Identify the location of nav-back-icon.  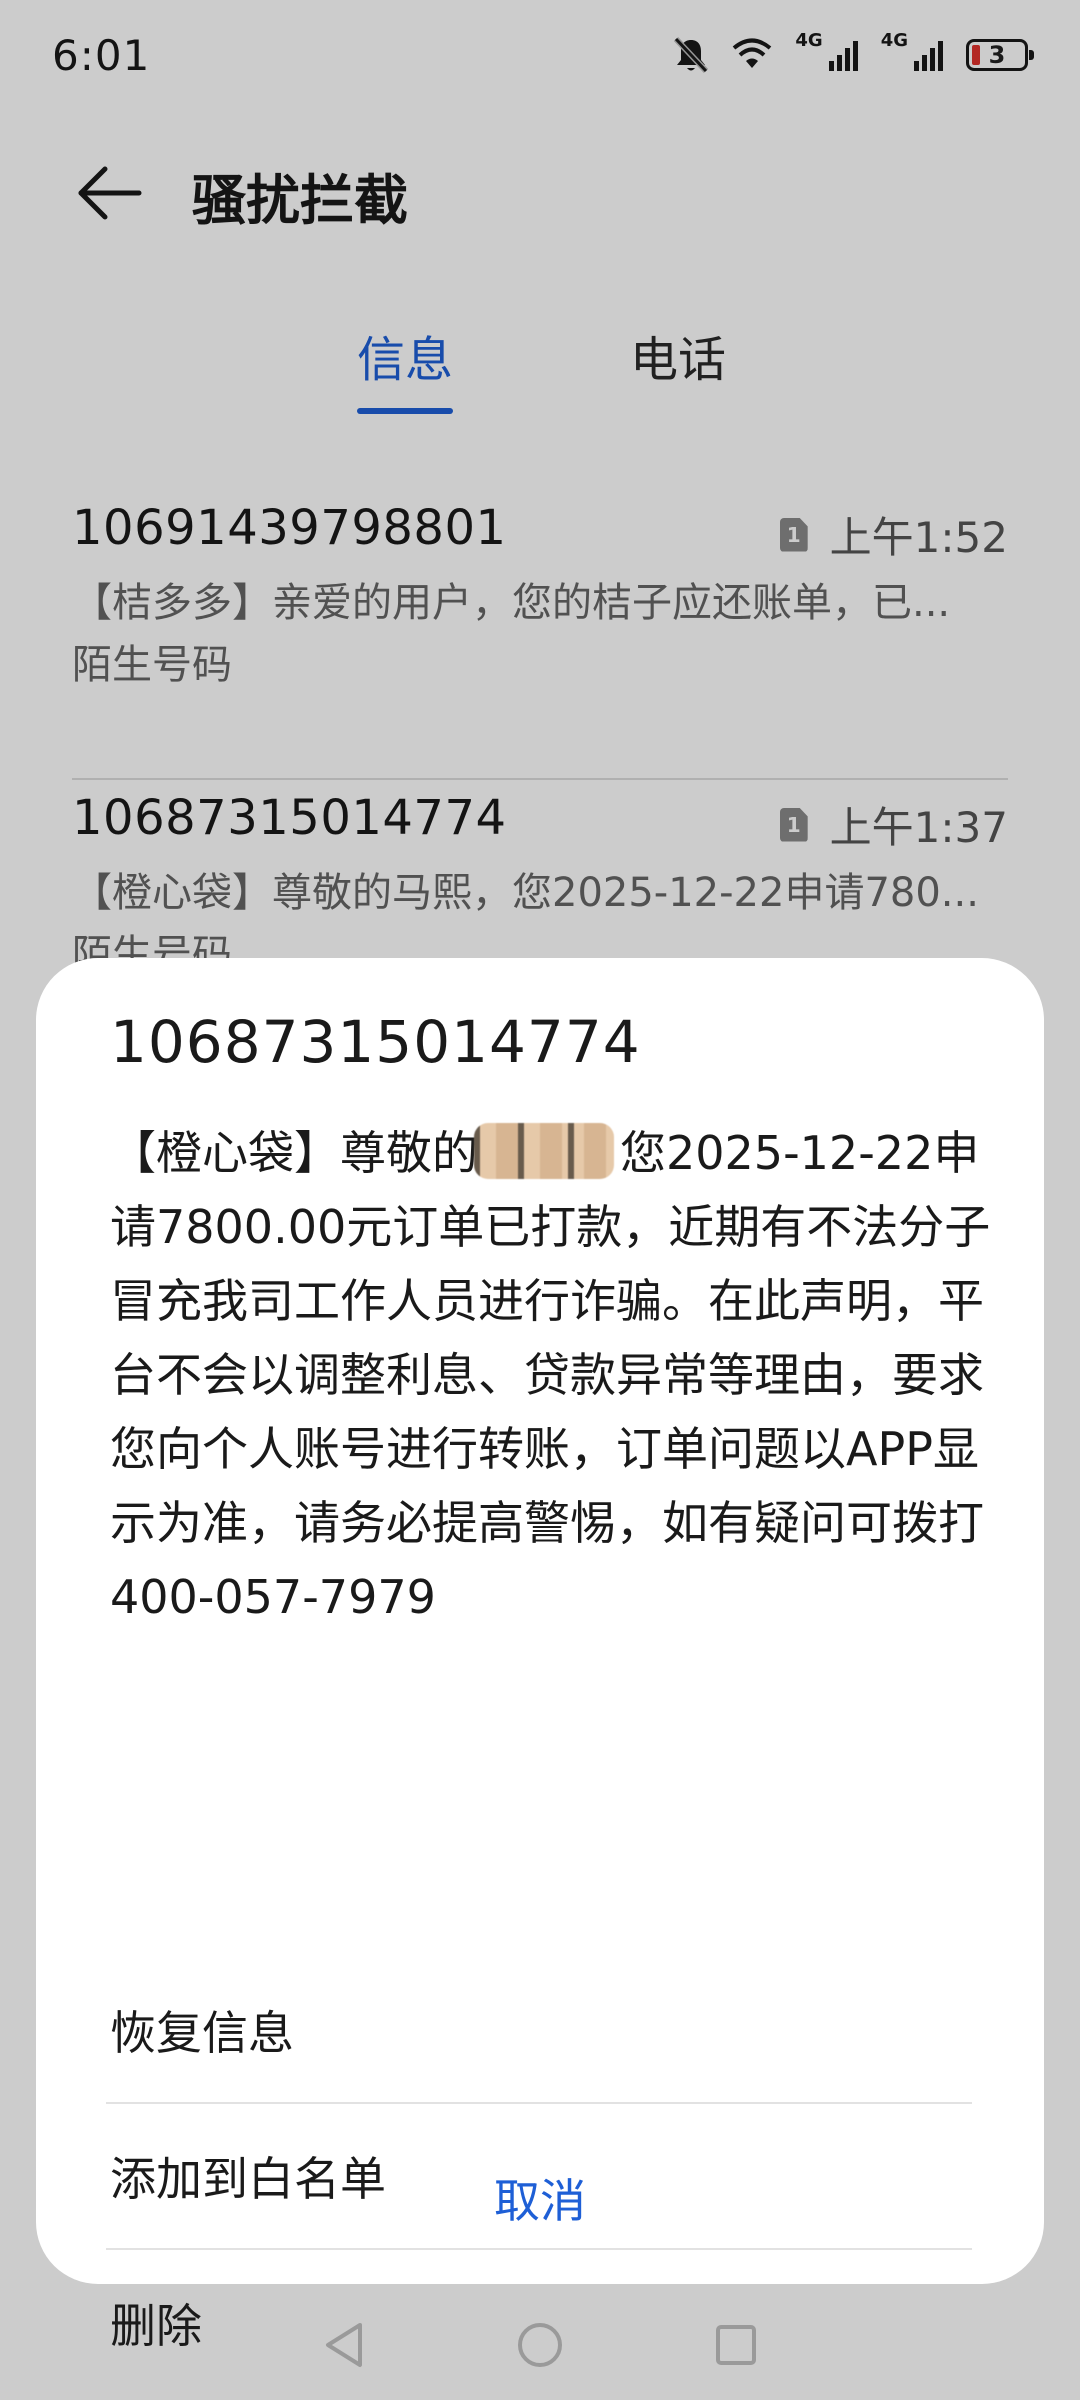
(344, 2345).